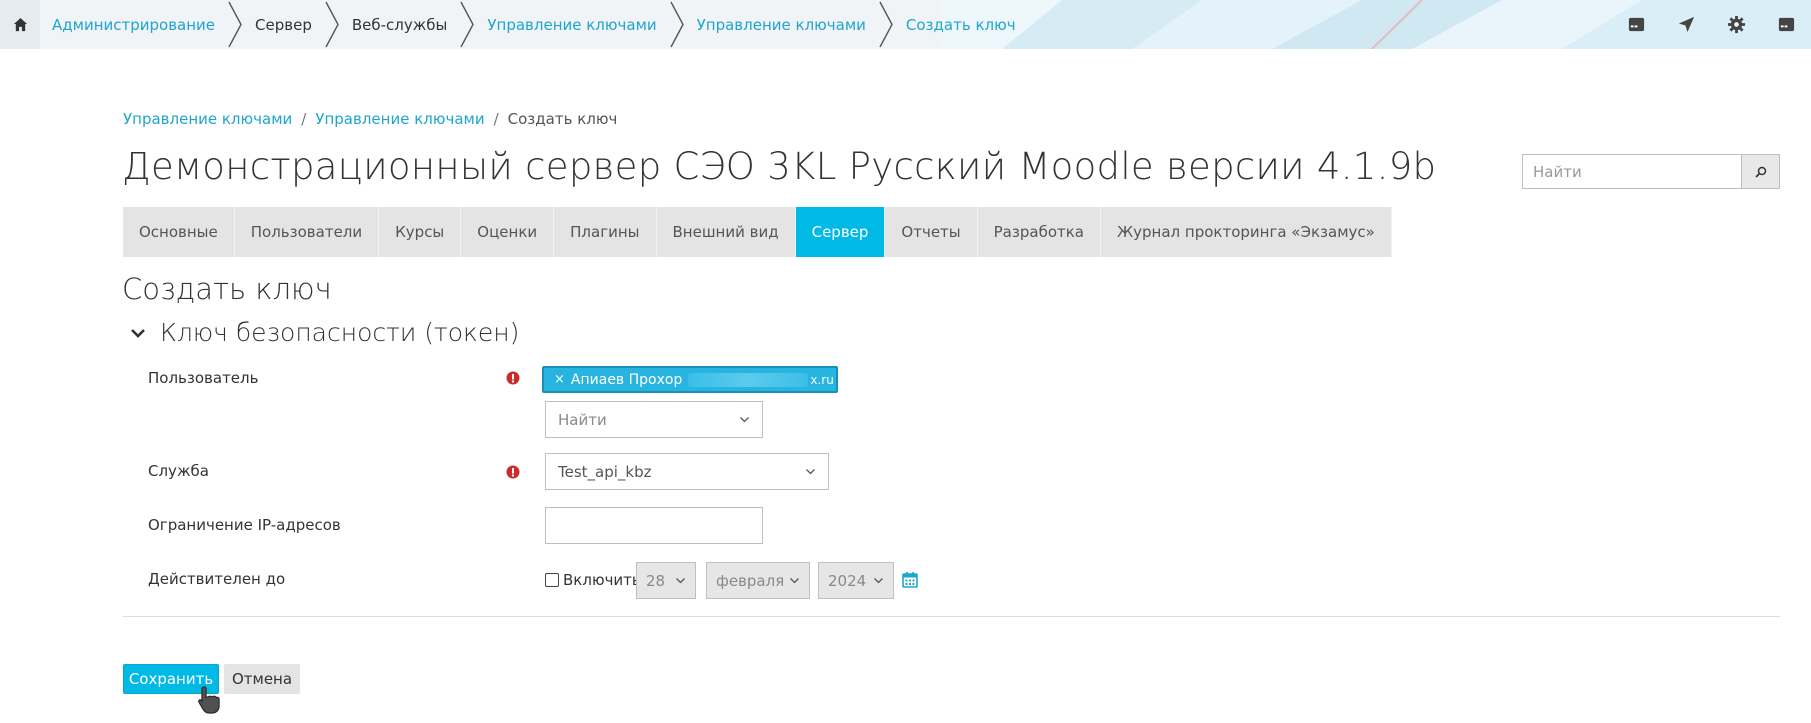 This screenshot has height=723, width=1811. I want to click on navbar-crumb-webservices: Веб-службы, so click(400, 24).